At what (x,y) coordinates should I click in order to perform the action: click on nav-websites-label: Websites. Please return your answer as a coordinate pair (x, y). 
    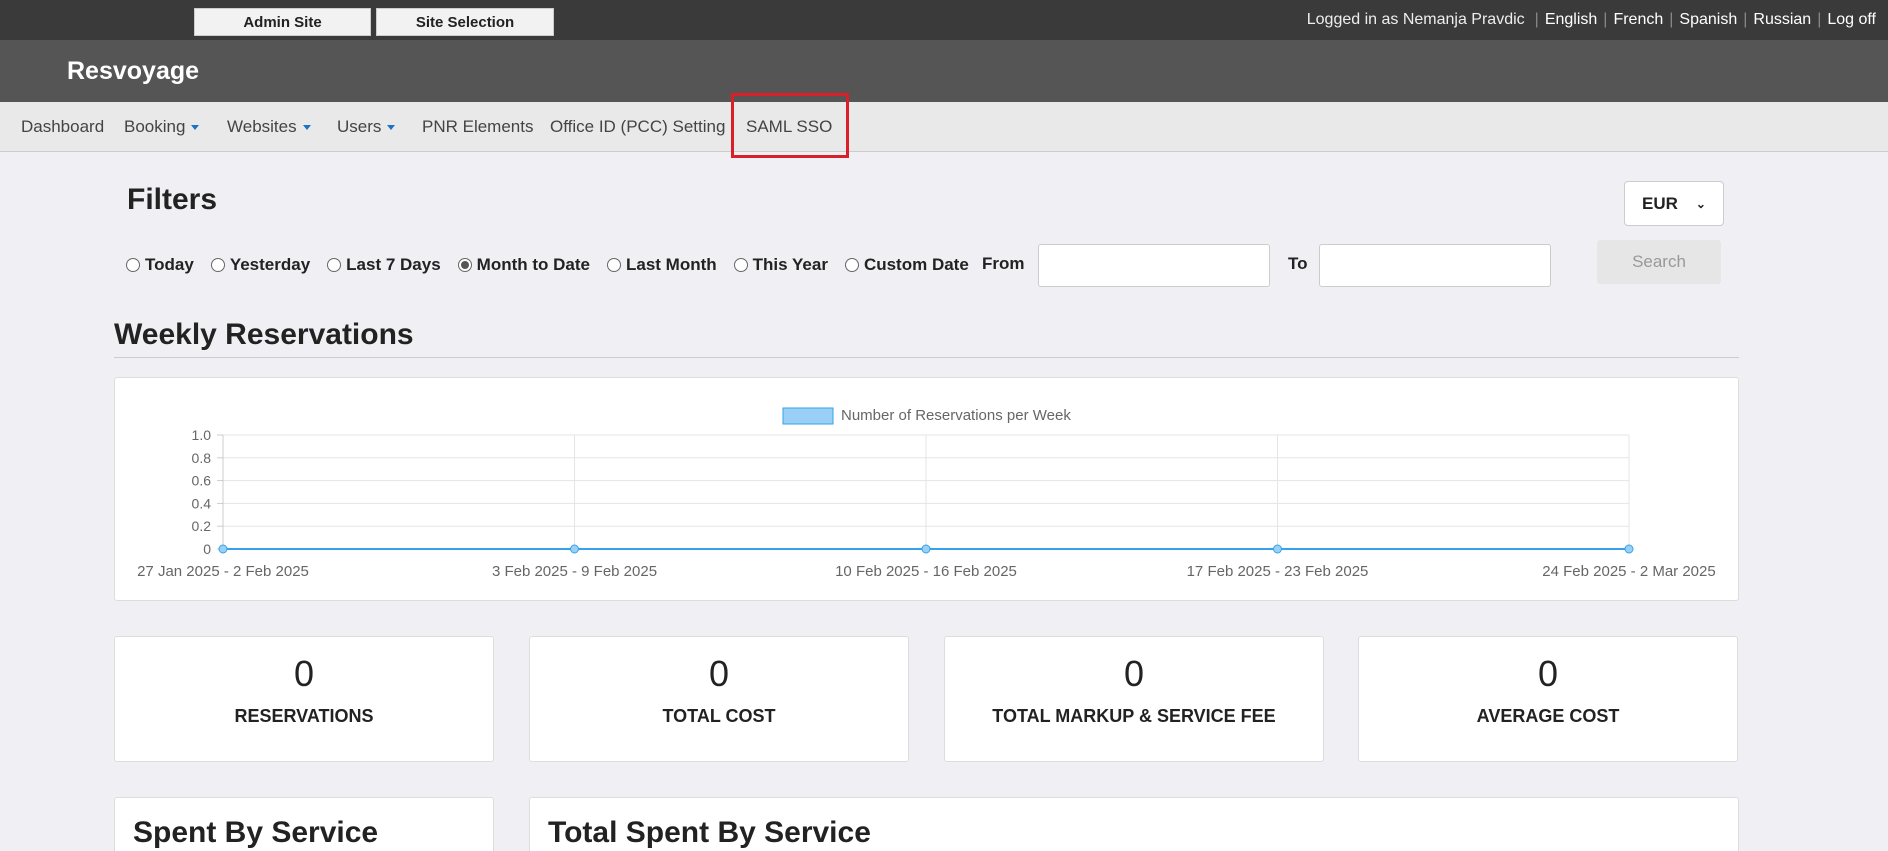
    Looking at the image, I should click on (262, 126).